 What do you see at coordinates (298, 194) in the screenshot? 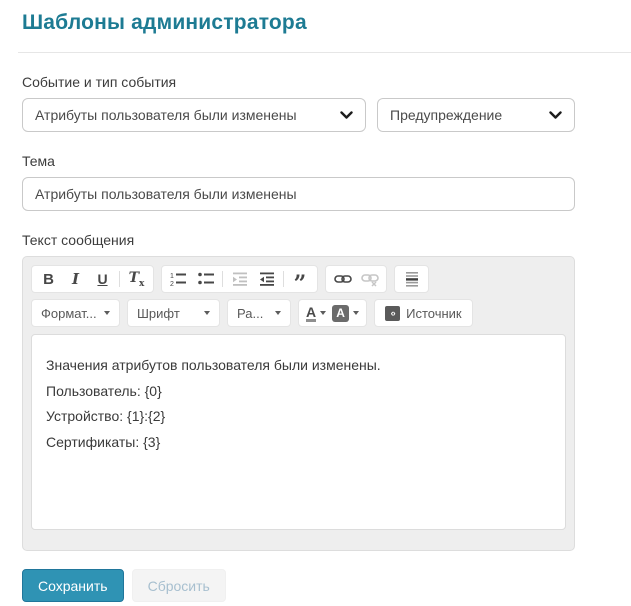
I see `subject-input` at bounding box center [298, 194].